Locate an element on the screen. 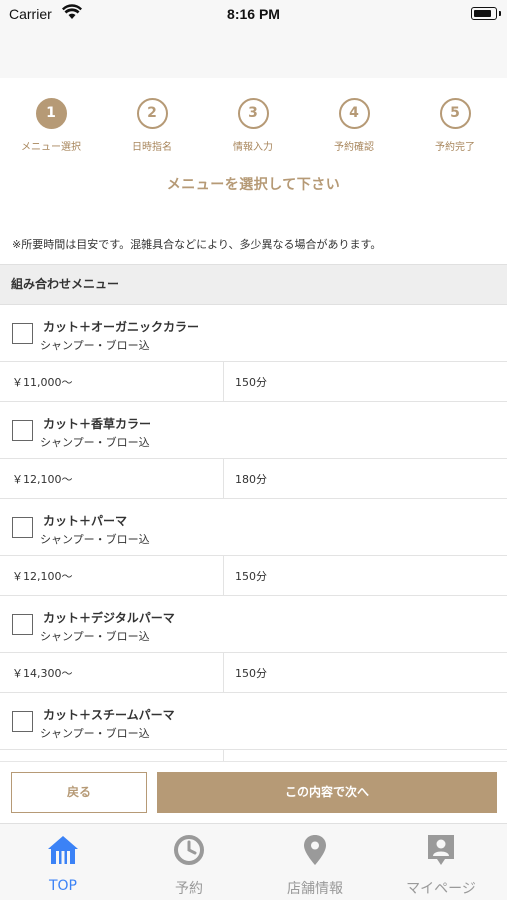 The height and width of the screenshot is (900, 507). tab-label: 予約 is located at coordinates (189, 889).